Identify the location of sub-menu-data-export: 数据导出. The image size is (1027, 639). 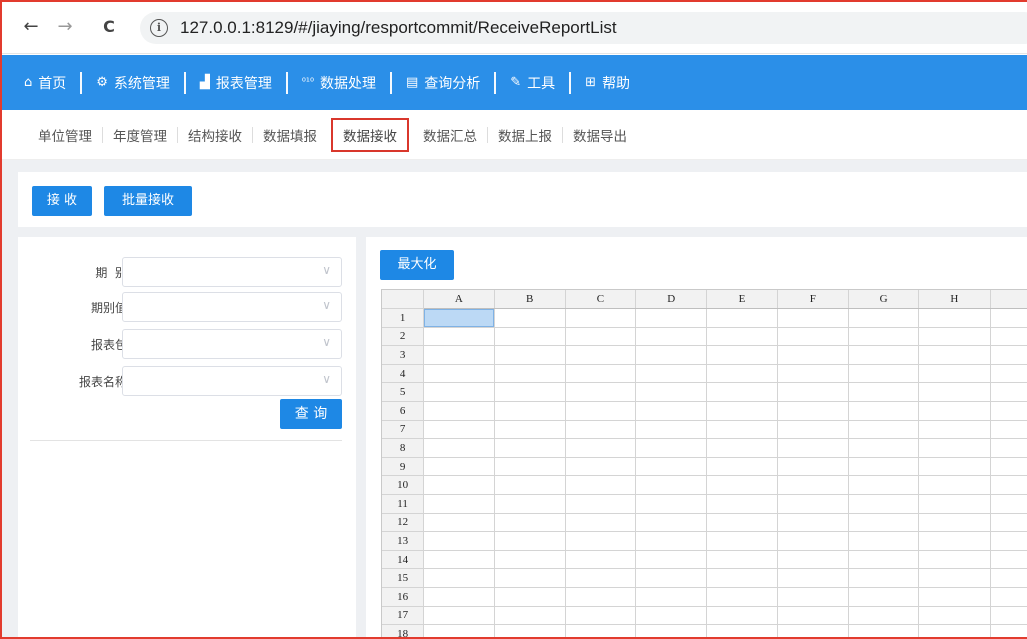
(600, 135).